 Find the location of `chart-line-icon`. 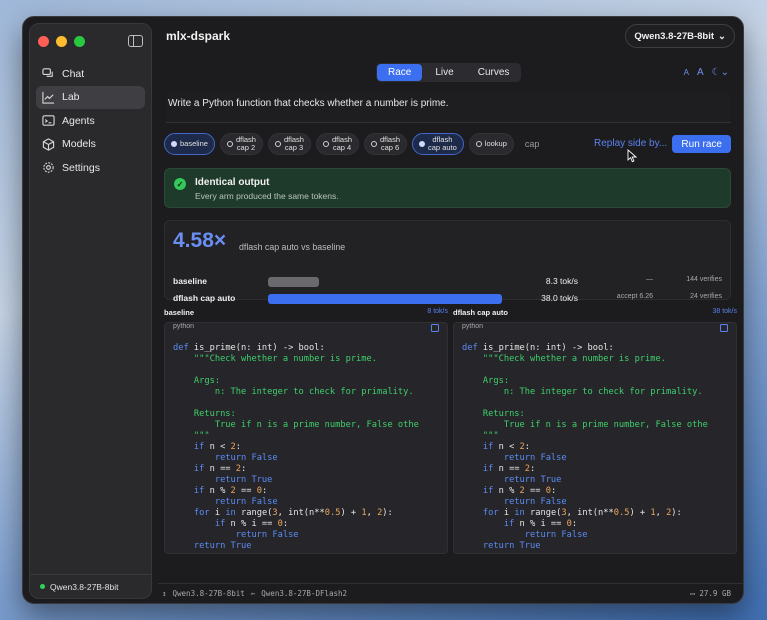

chart-line-icon is located at coordinates (48, 97).